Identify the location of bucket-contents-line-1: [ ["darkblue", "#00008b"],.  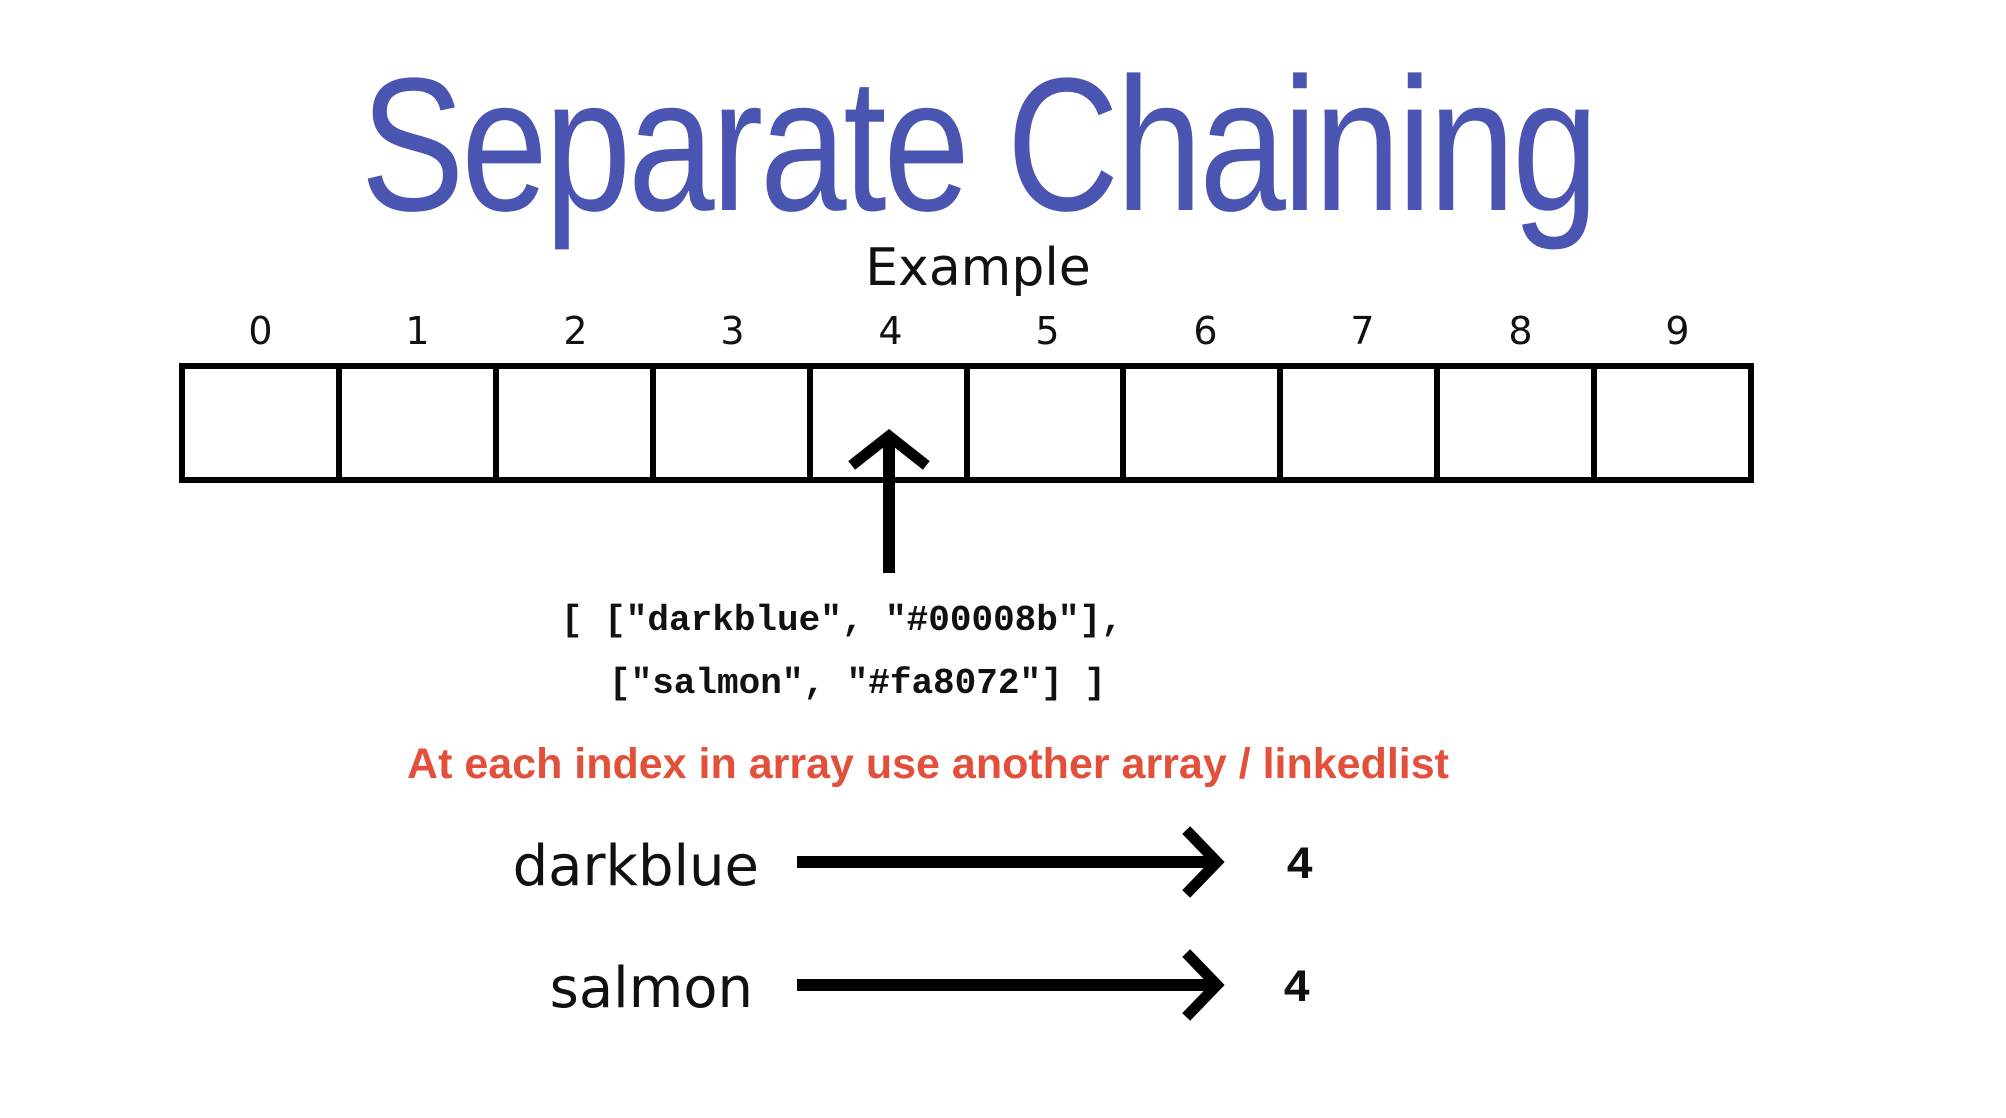
(842, 620).